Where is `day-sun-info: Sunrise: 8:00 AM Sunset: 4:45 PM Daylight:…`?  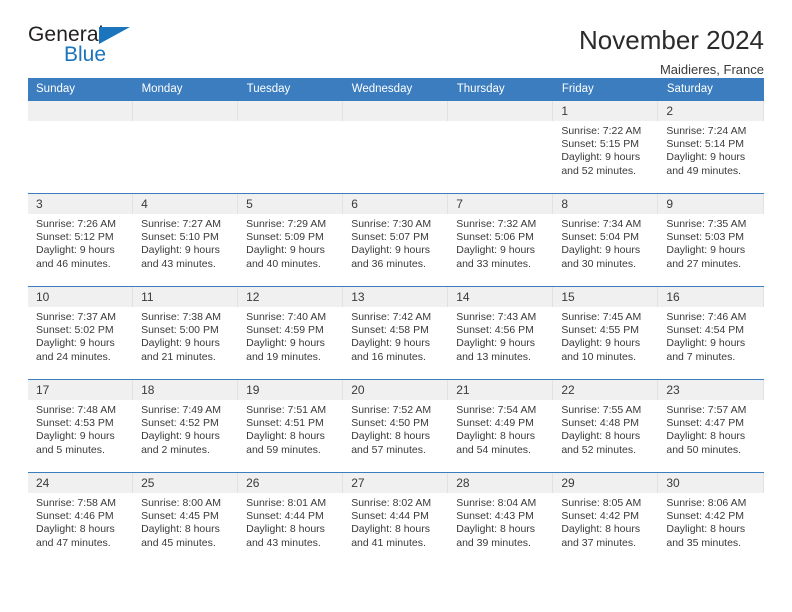
day-sun-info: Sunrise: 8:00 AM Sunset: 4:45 PM Daylight:… is located at coordinates (185, 521).